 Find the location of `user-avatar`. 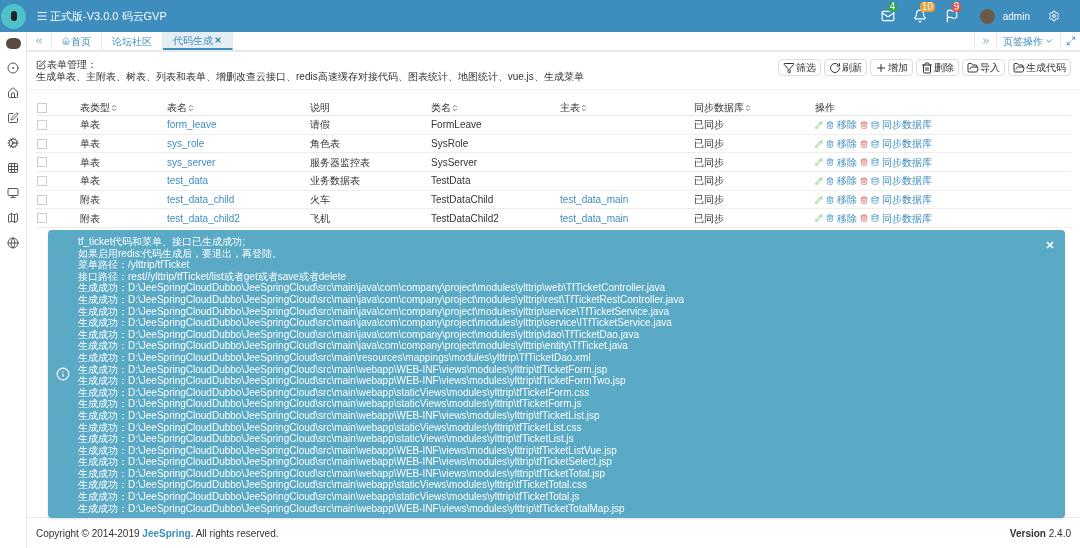

user-avatar is located at coordinates (987, 16).